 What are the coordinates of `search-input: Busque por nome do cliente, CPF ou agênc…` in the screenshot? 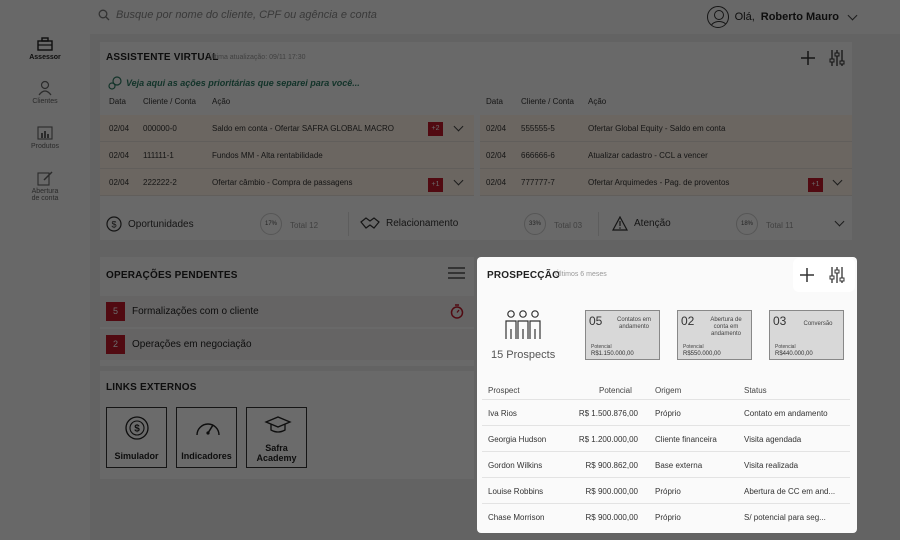 It's located at (246, 15).